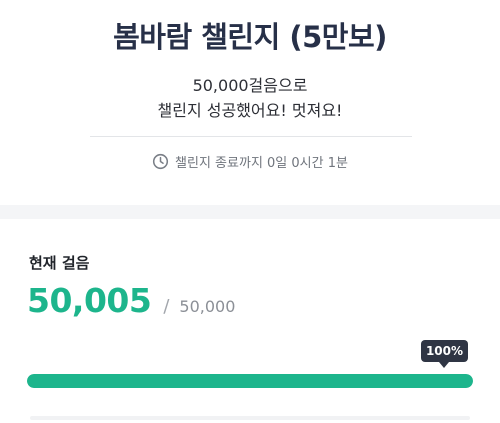 The image size is (500, 423). What do you see at coordinates (444, 365) in the screenshot?
I see `percent-badge-pointer` at bounding box center [444, 365].